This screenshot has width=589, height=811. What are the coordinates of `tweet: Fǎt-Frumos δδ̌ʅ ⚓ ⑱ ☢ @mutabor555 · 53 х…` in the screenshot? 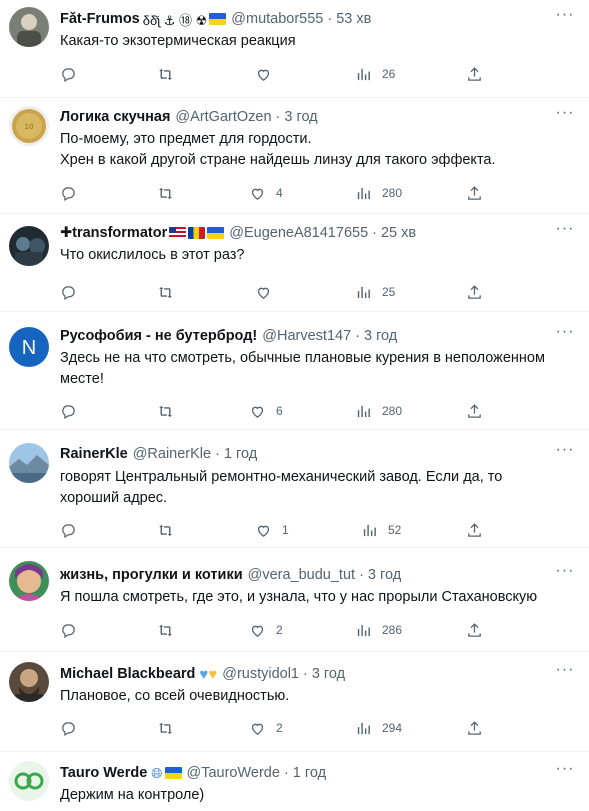 It's located at (294, 49).